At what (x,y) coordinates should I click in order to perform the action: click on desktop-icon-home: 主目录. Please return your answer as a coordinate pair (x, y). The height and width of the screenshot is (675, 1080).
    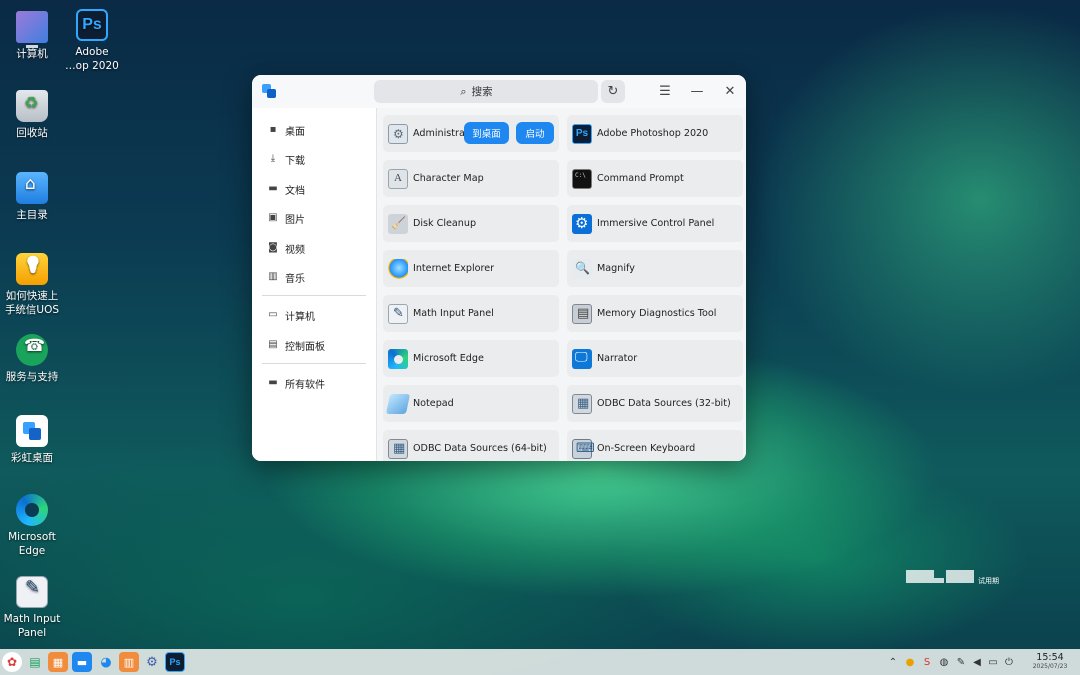
    Looking at the image, I should click on (32, 197).